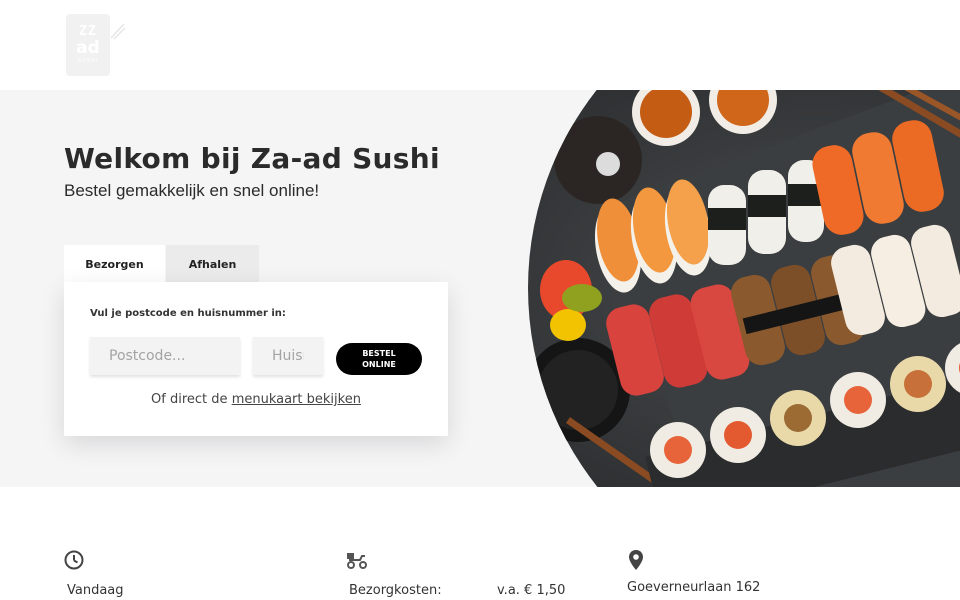  I want to click on postcode-instruction: Vul je postcode en huisnummer in:, so click(188, 313).